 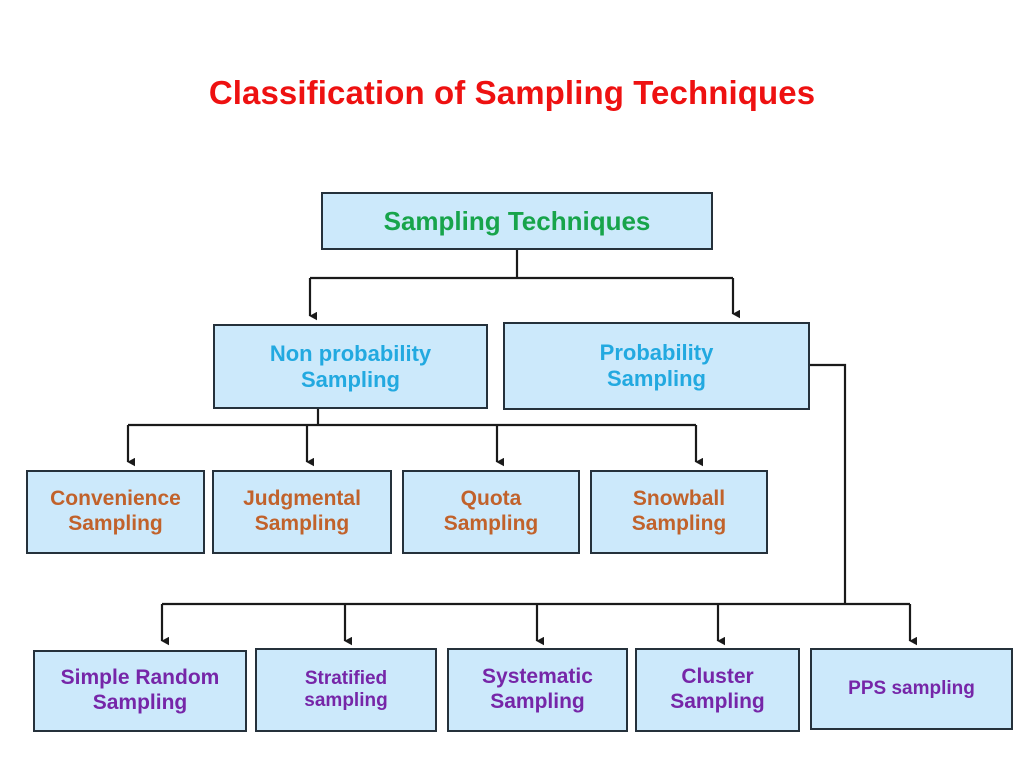 What do you see at coordinates (115, 499) in the screenshot?
I see `node-line-1: Convenience` at bounding box center [115, 499].